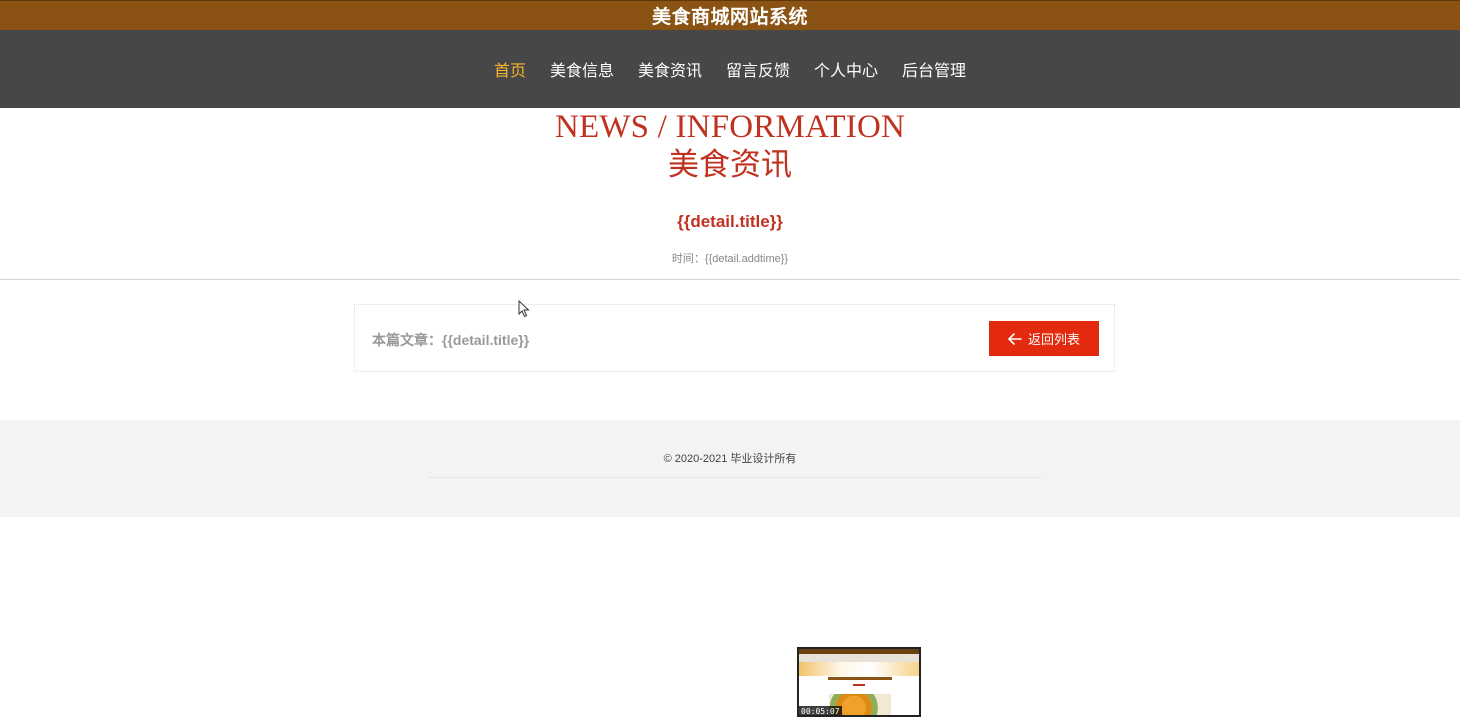  What do you see at coordinates (859, 658) in the screenshot?
I see `thumbnail-nav` at bounding box center [859, 658].